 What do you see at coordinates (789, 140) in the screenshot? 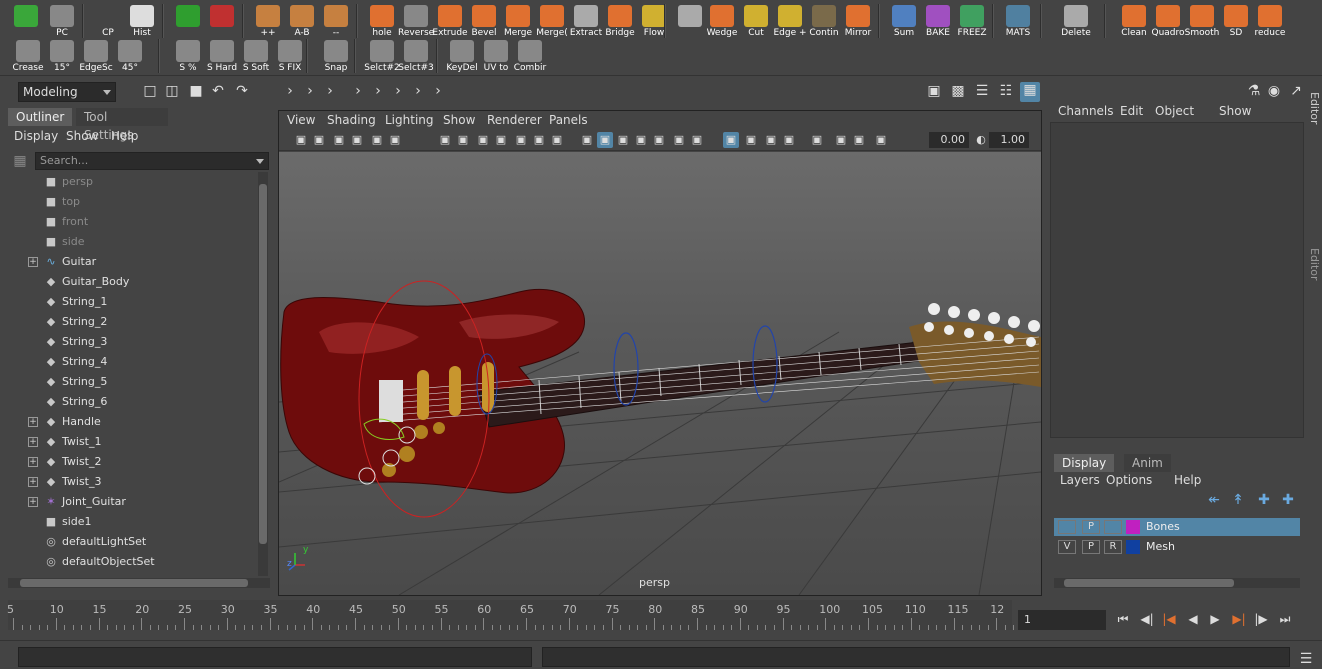
I see `screen-space-ao-icon: ▣` at bounding box center [789, 140].